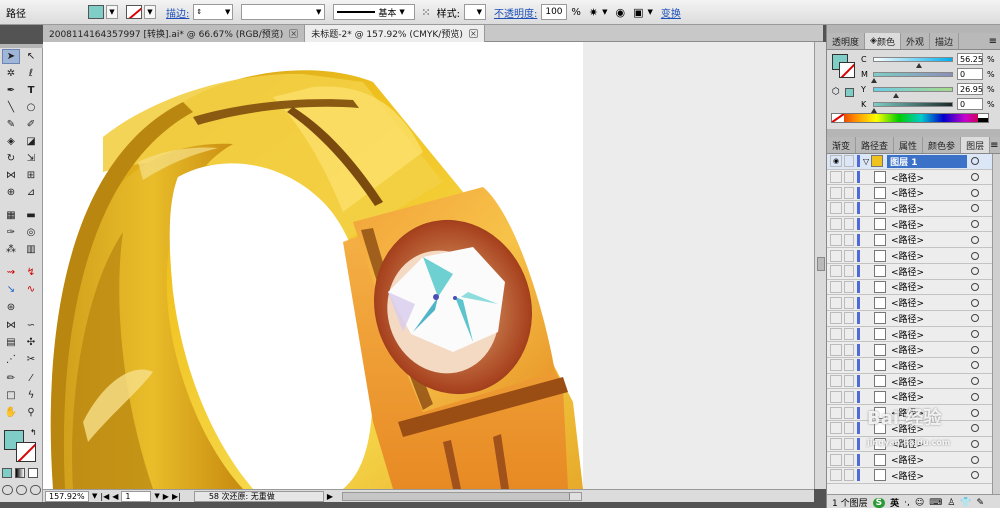  What do you see at coordinates (879, 502) in the screenshot?
I see `ime-status-icon: S` at bounding box center [879, 502].